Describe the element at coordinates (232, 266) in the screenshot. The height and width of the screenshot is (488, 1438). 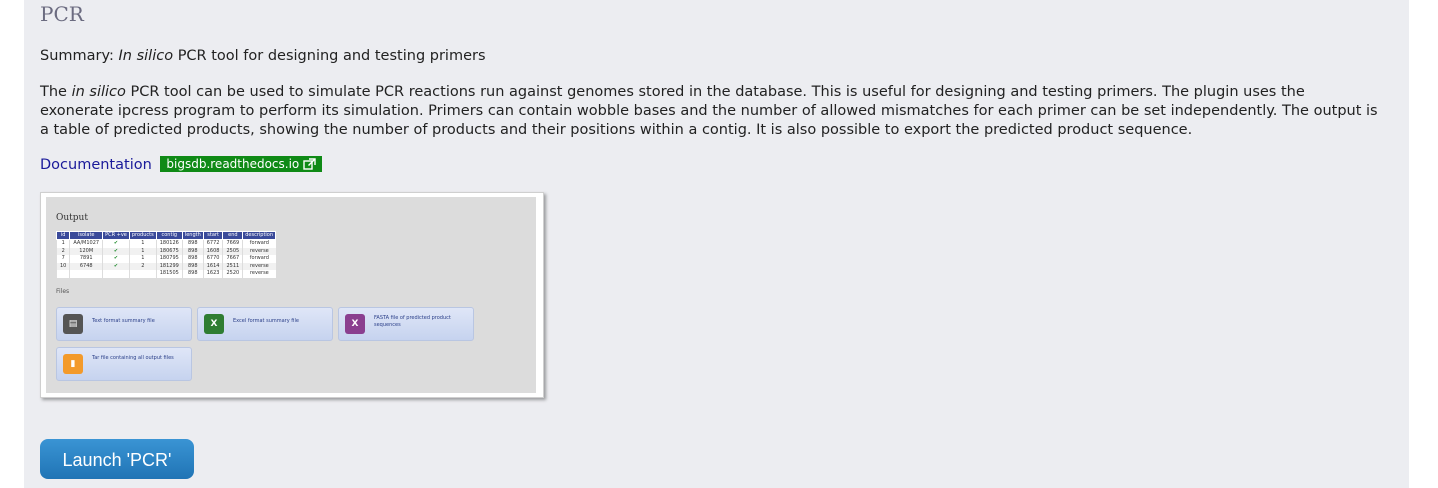
I see `table-cell: 2511` at that location.